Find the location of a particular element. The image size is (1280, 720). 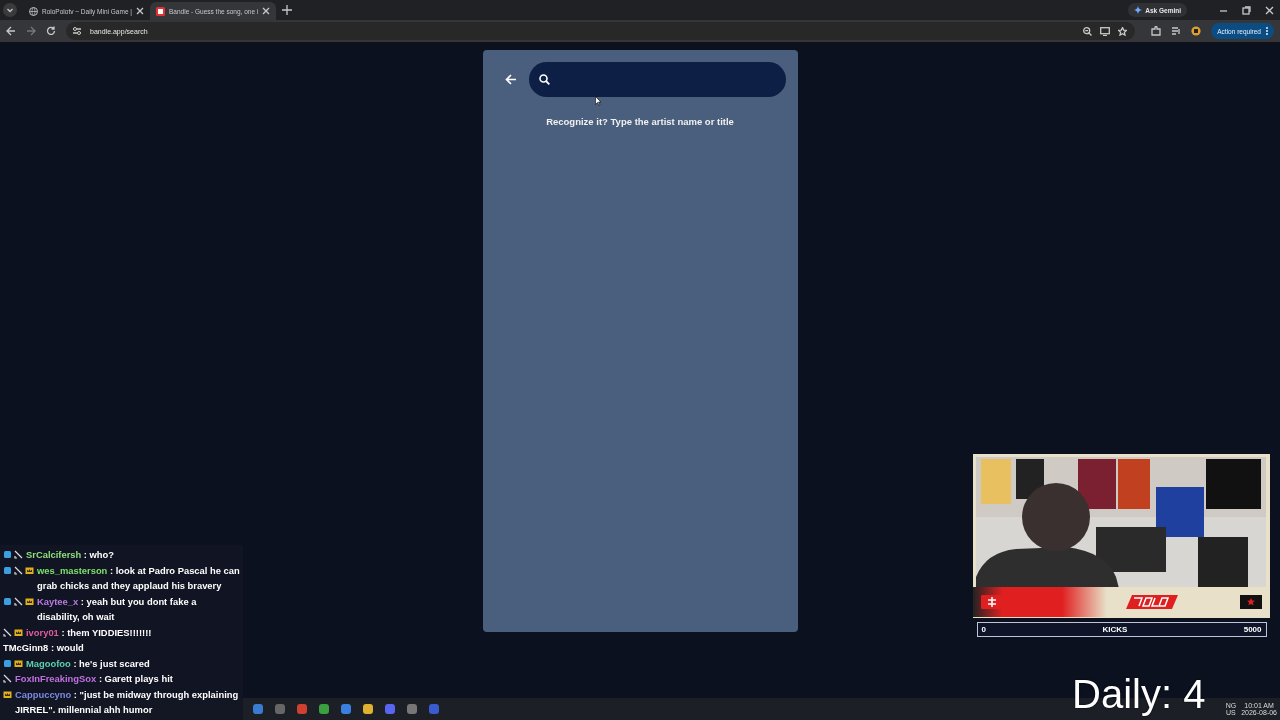

chat-message: Cappuccyno : "just be midway through explaining JIRREL". millennial ahh humor is located at coordinates (127, 702).